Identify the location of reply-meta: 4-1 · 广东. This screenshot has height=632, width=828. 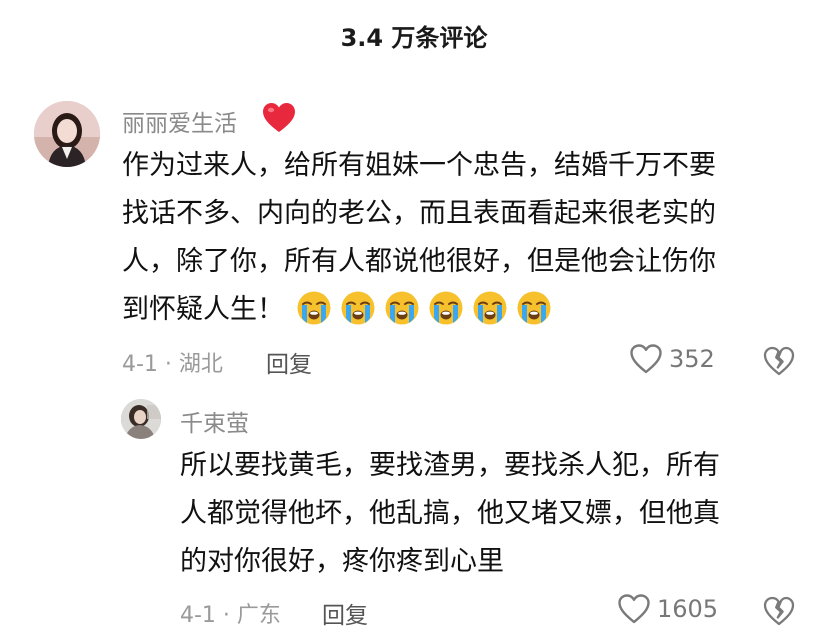
(230, 615).